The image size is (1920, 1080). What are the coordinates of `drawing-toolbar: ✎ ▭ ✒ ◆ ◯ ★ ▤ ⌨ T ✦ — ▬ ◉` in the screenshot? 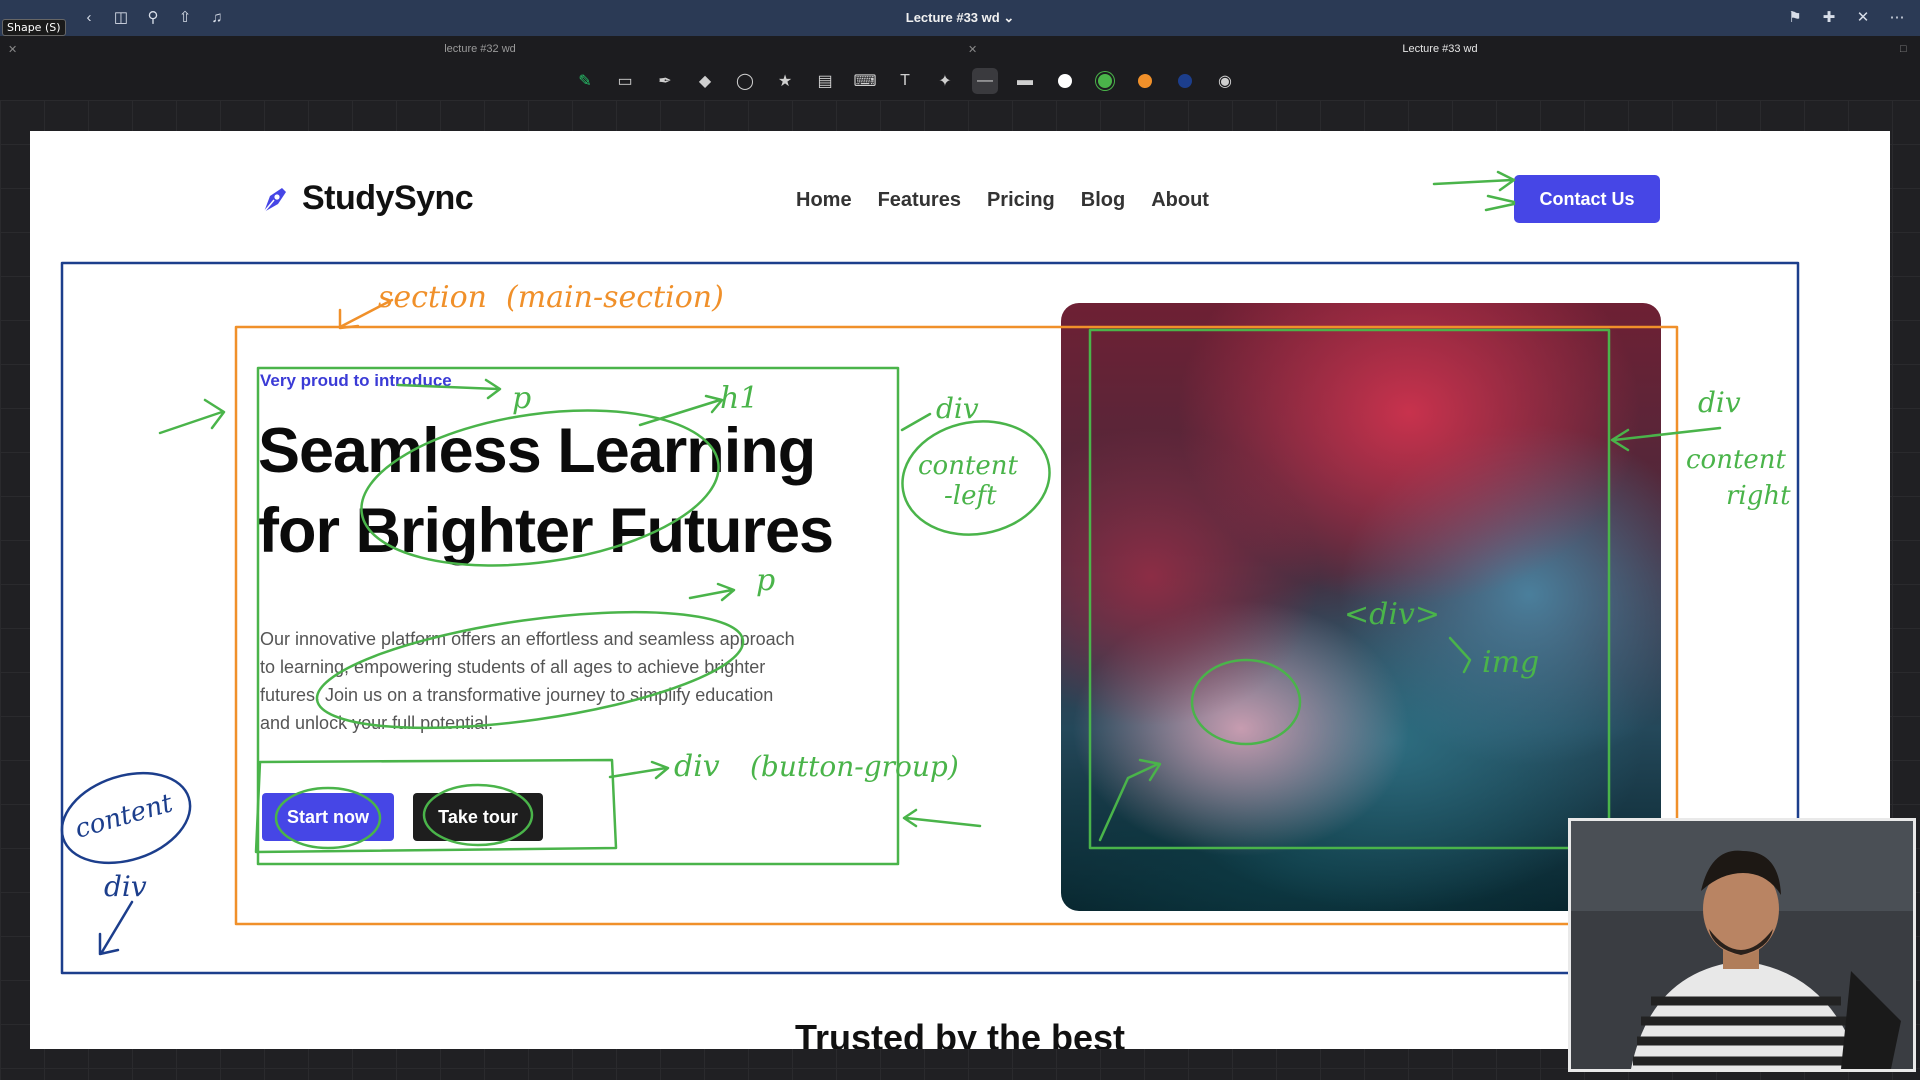 It's located at (960, 81).